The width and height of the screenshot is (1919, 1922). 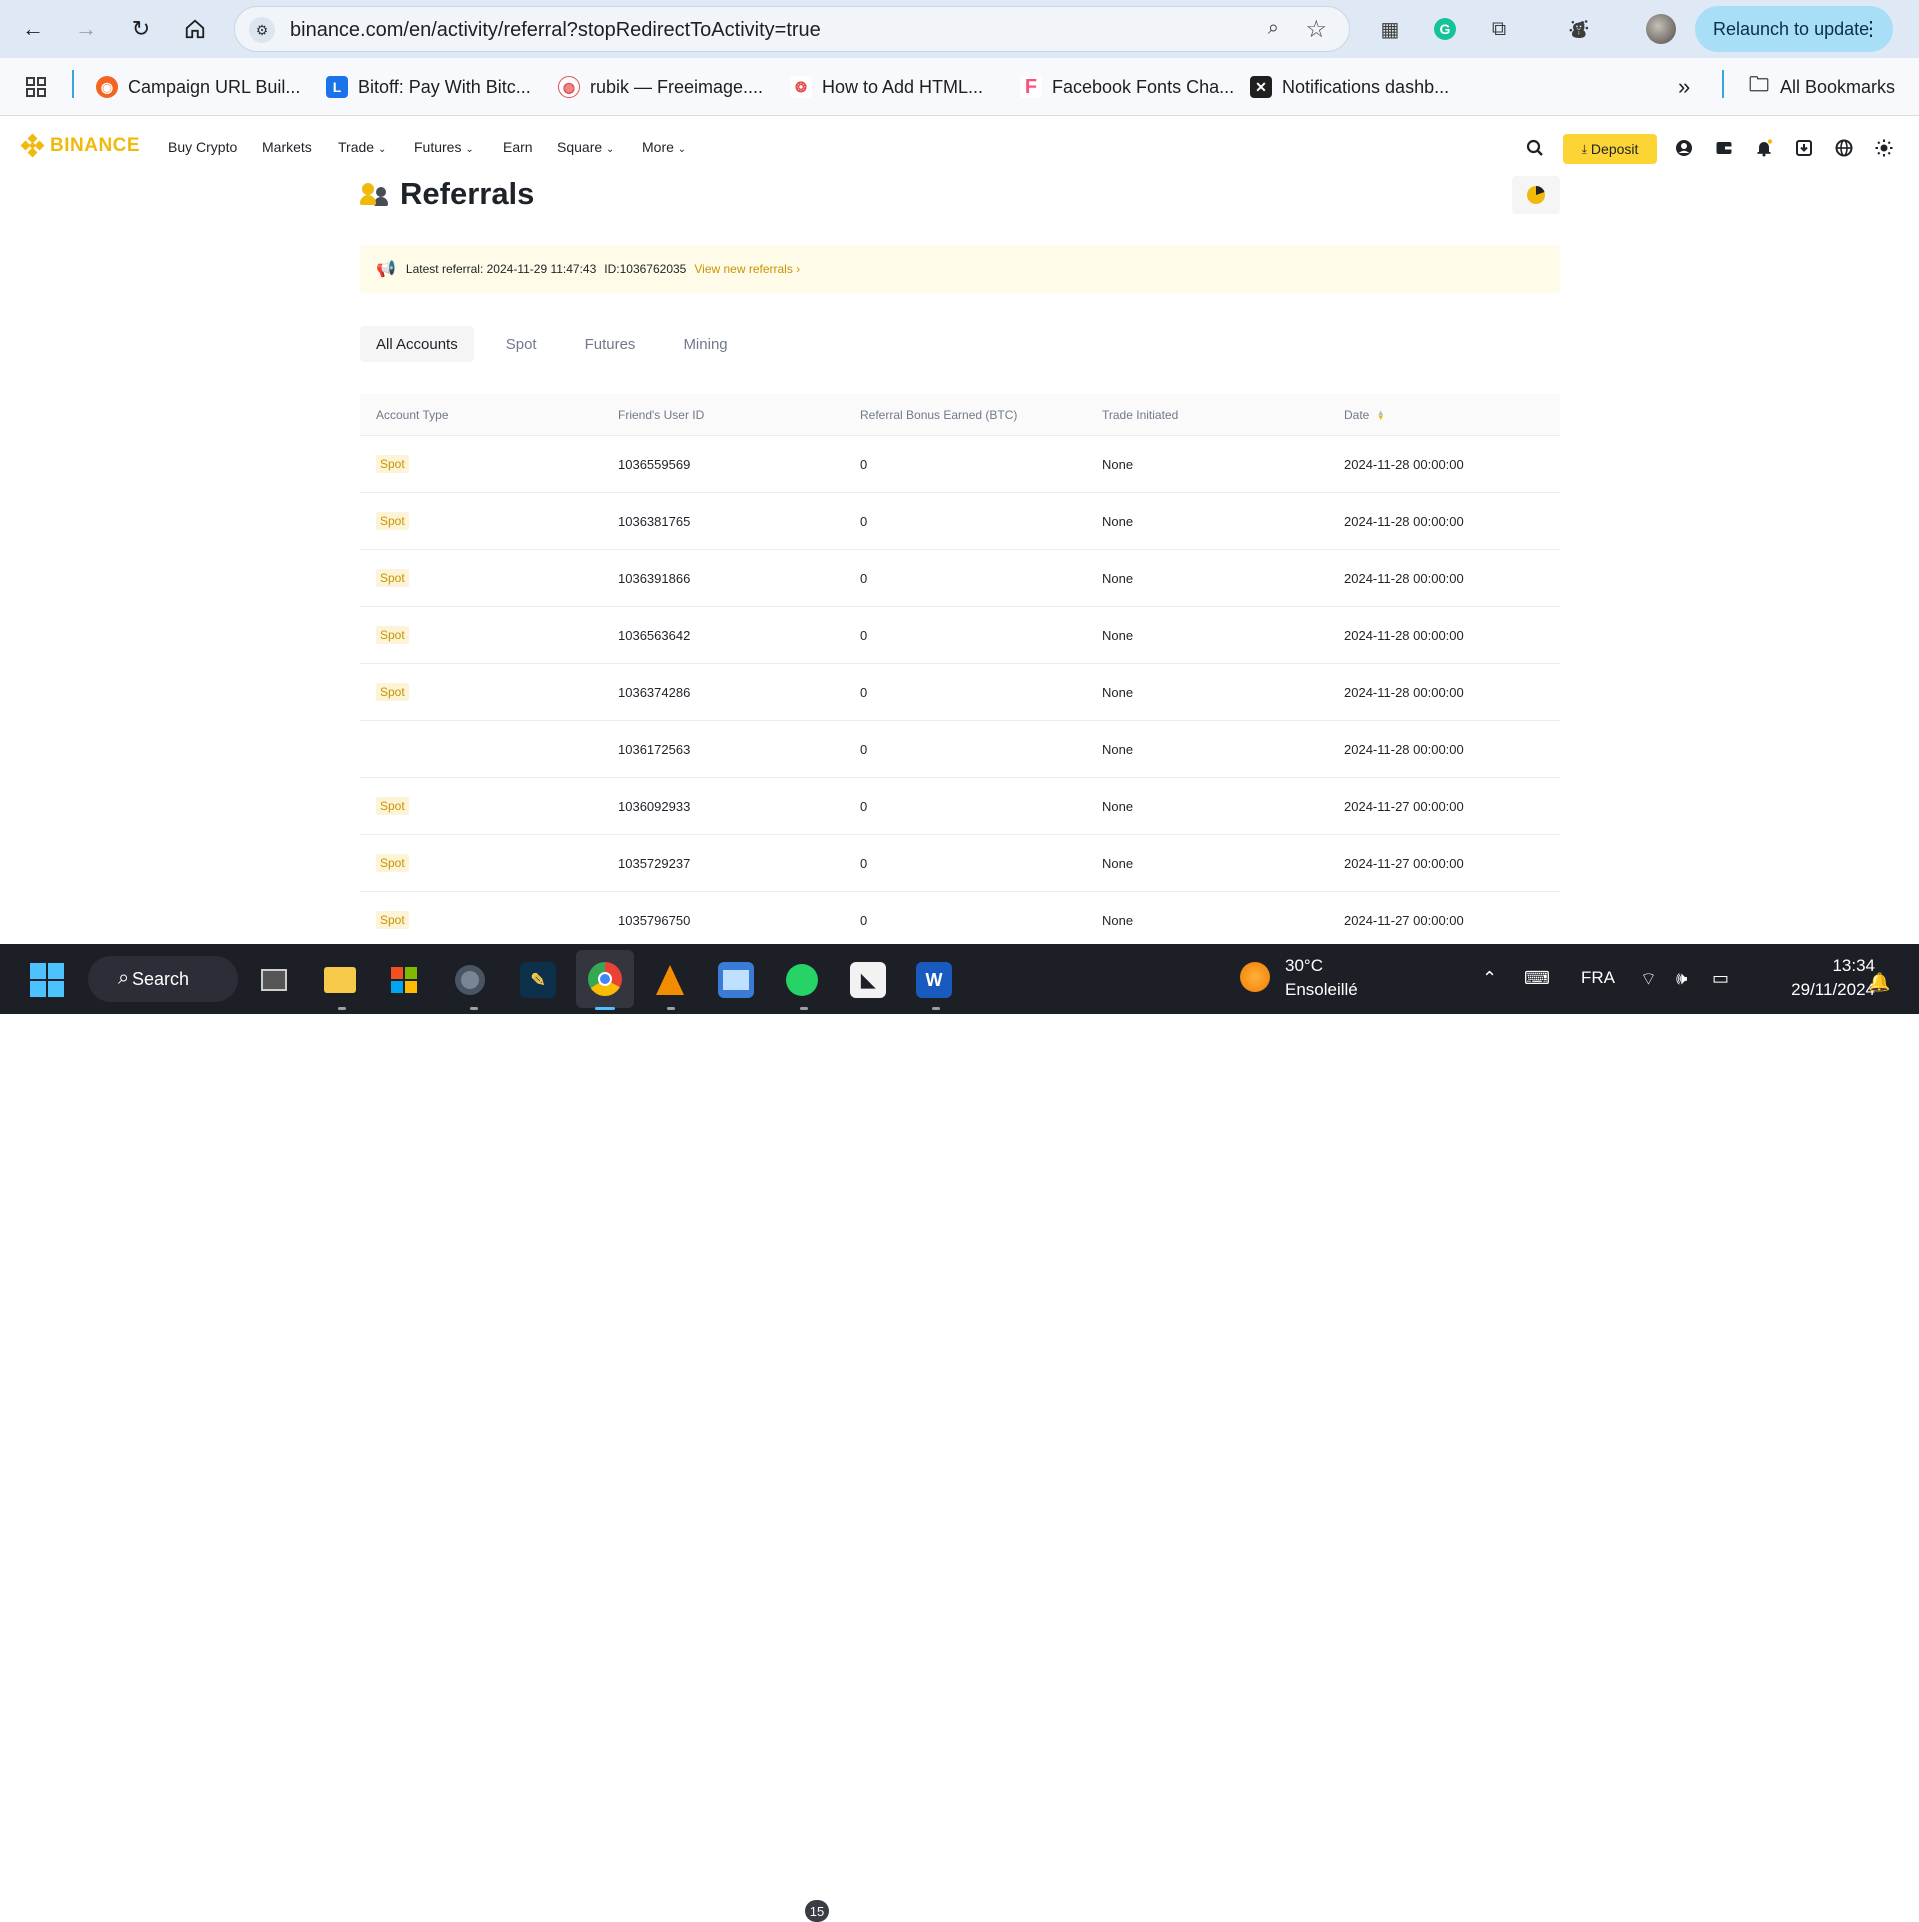 I want to click on tab-futures: Futures, so click(x=610, y=344).